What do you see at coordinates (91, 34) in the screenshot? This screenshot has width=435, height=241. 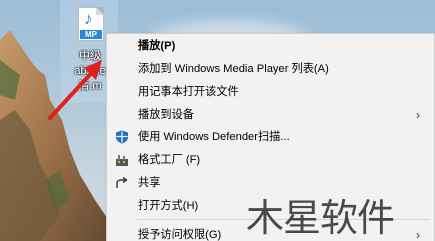 I see `file-type-badge: MP` at bounding box center [91, 34].